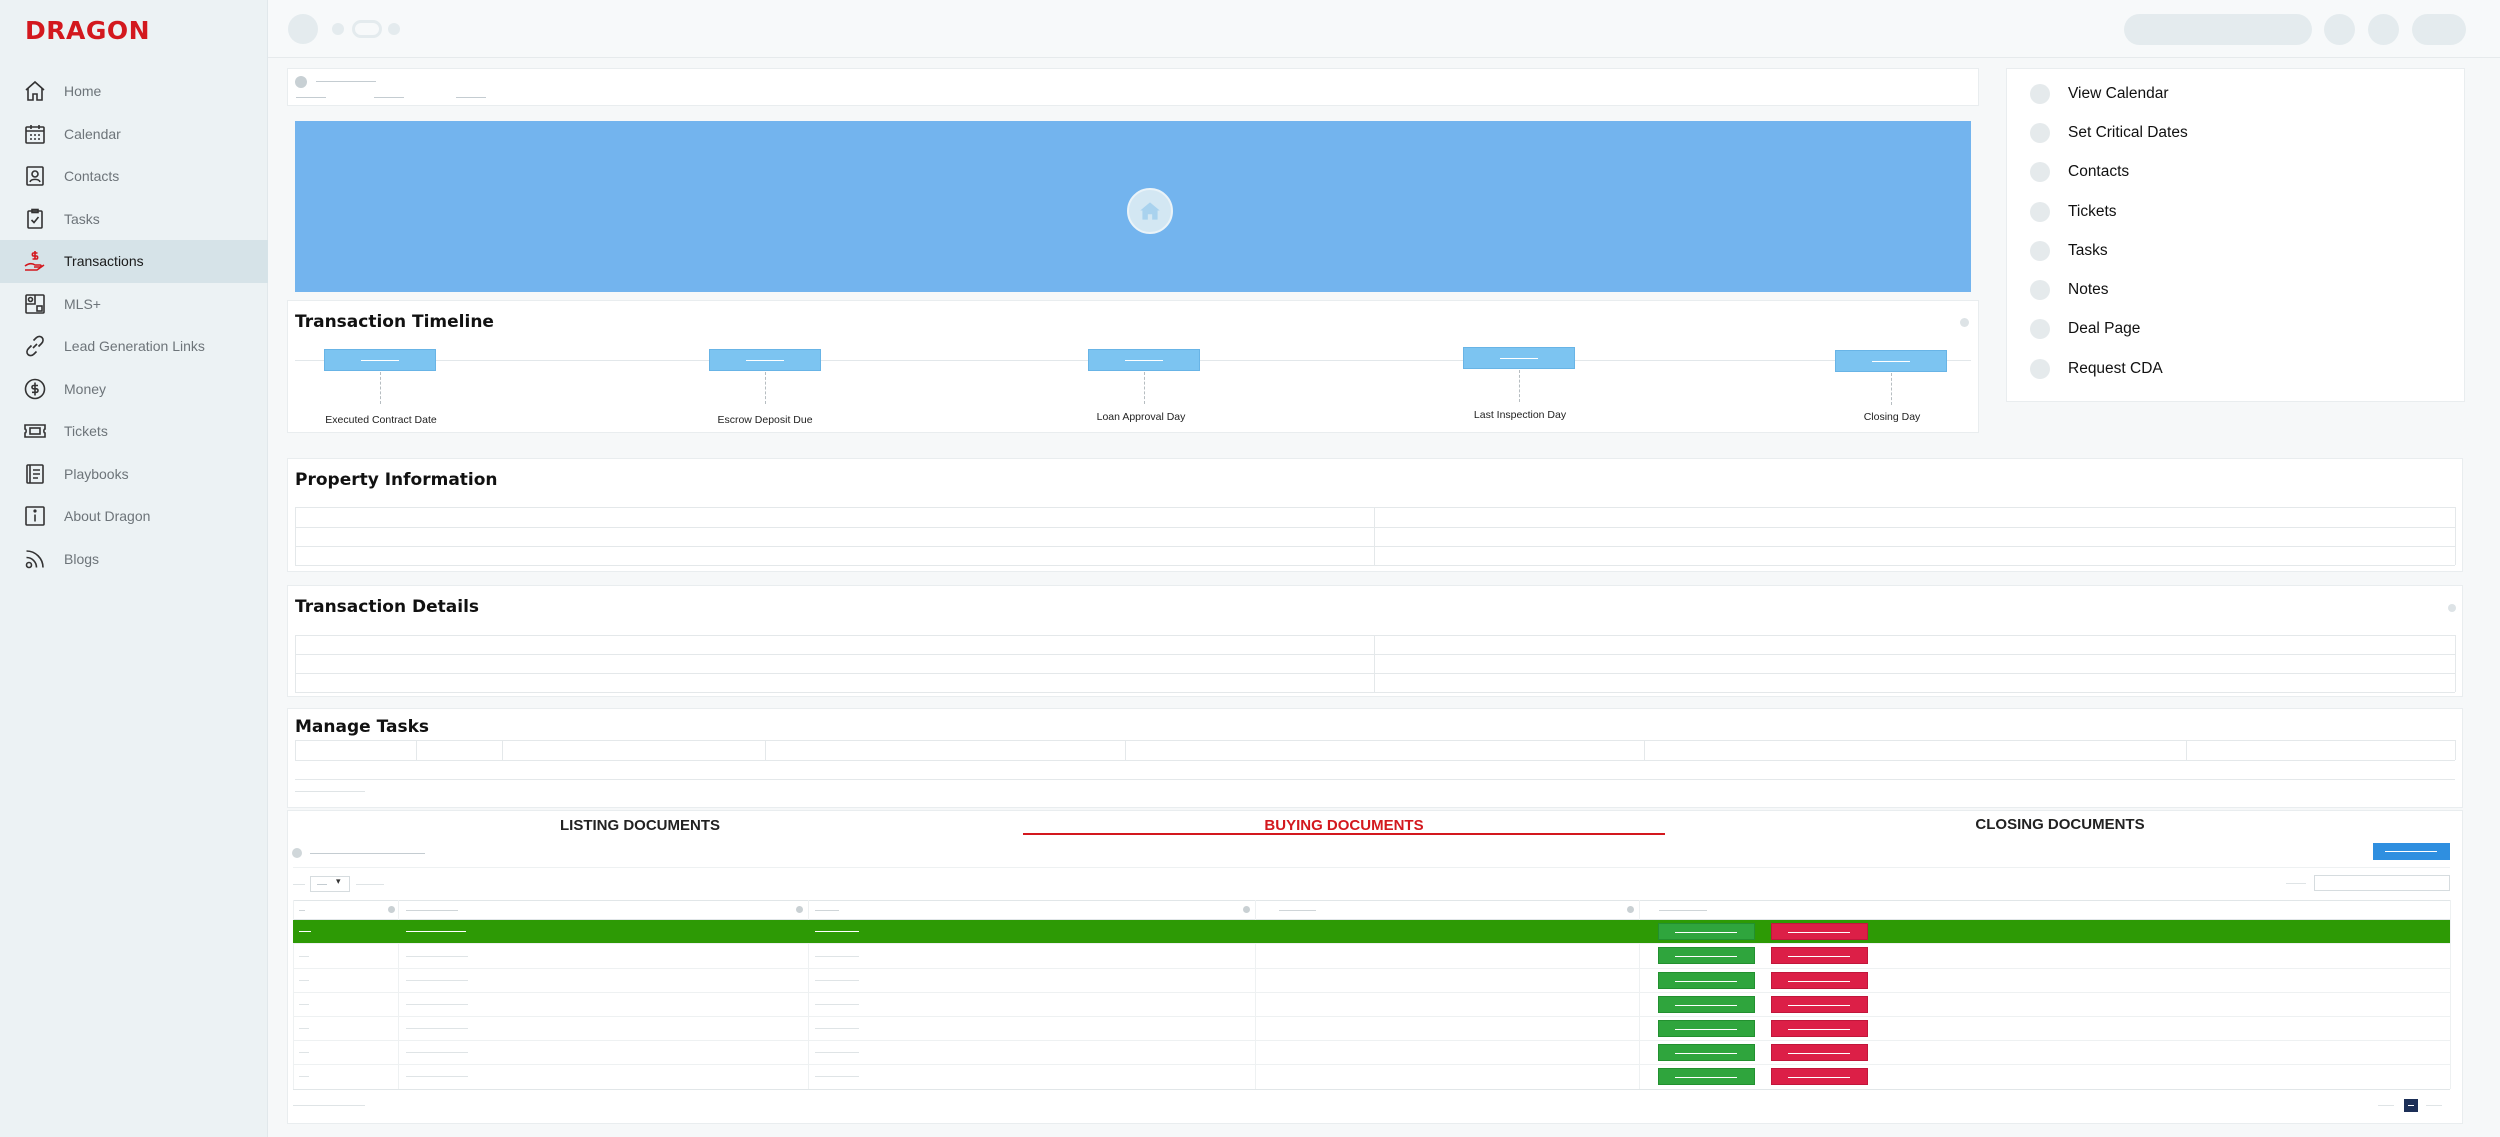 This screenshot has height=1137, width=2500. Describe the element at coordinates (134, 304) in the screenshot. I see `sidebar-item-mls: MLS+` at that location.